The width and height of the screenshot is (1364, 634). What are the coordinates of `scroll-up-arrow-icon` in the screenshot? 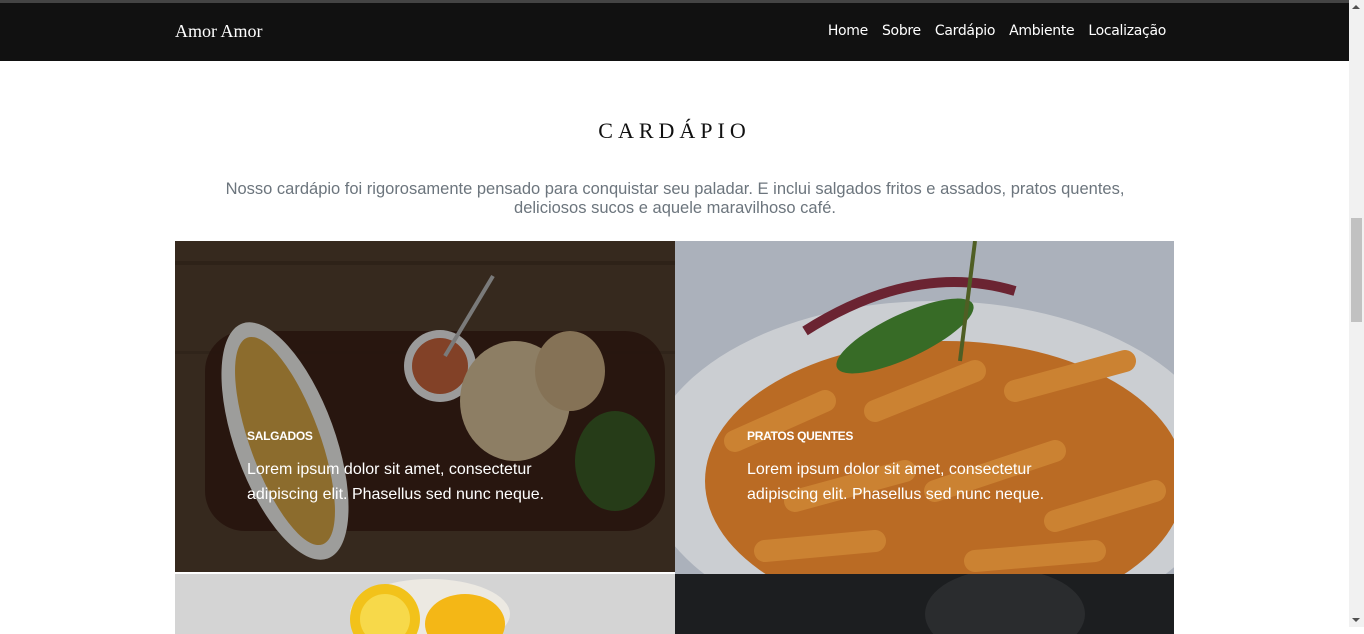 It's located at (1356, 7).